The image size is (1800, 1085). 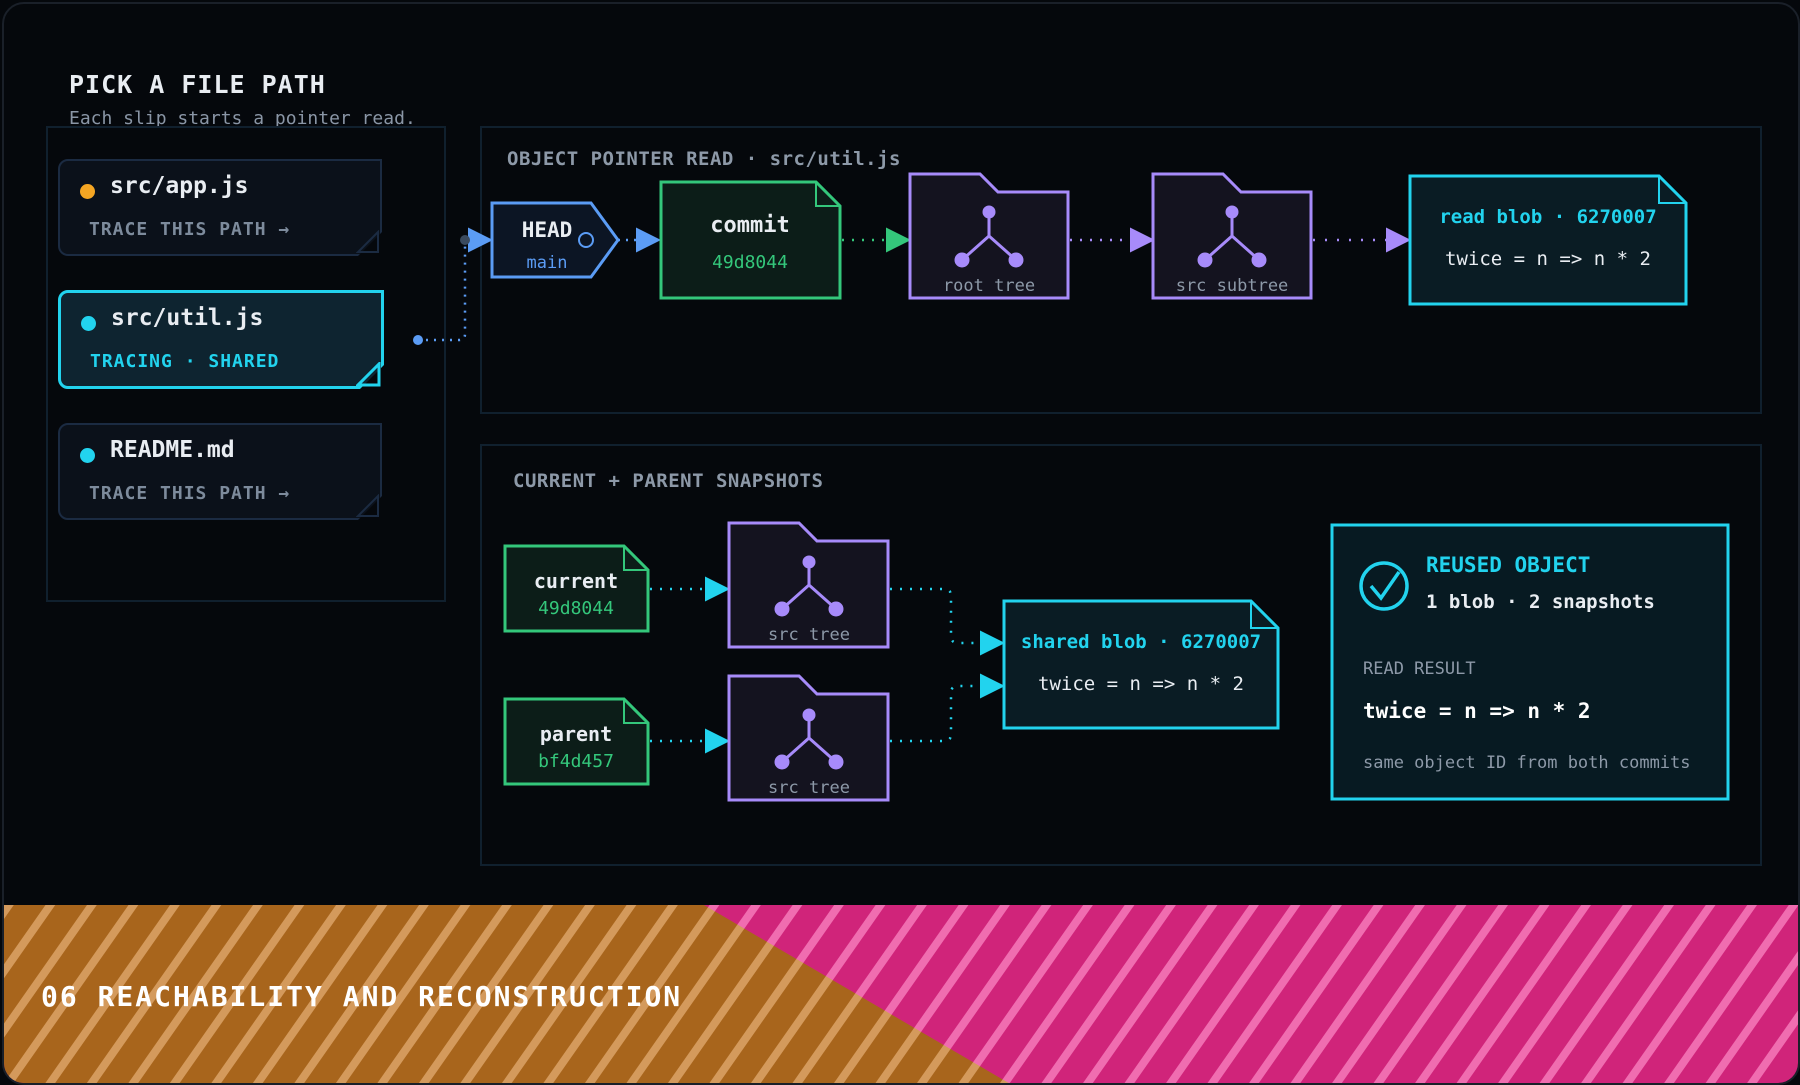 What do you see at coordinates (1548, 259) in the screenshot?
I see `read-blob-content: twice = n => n * 2` at bounding box center [1548, 259].